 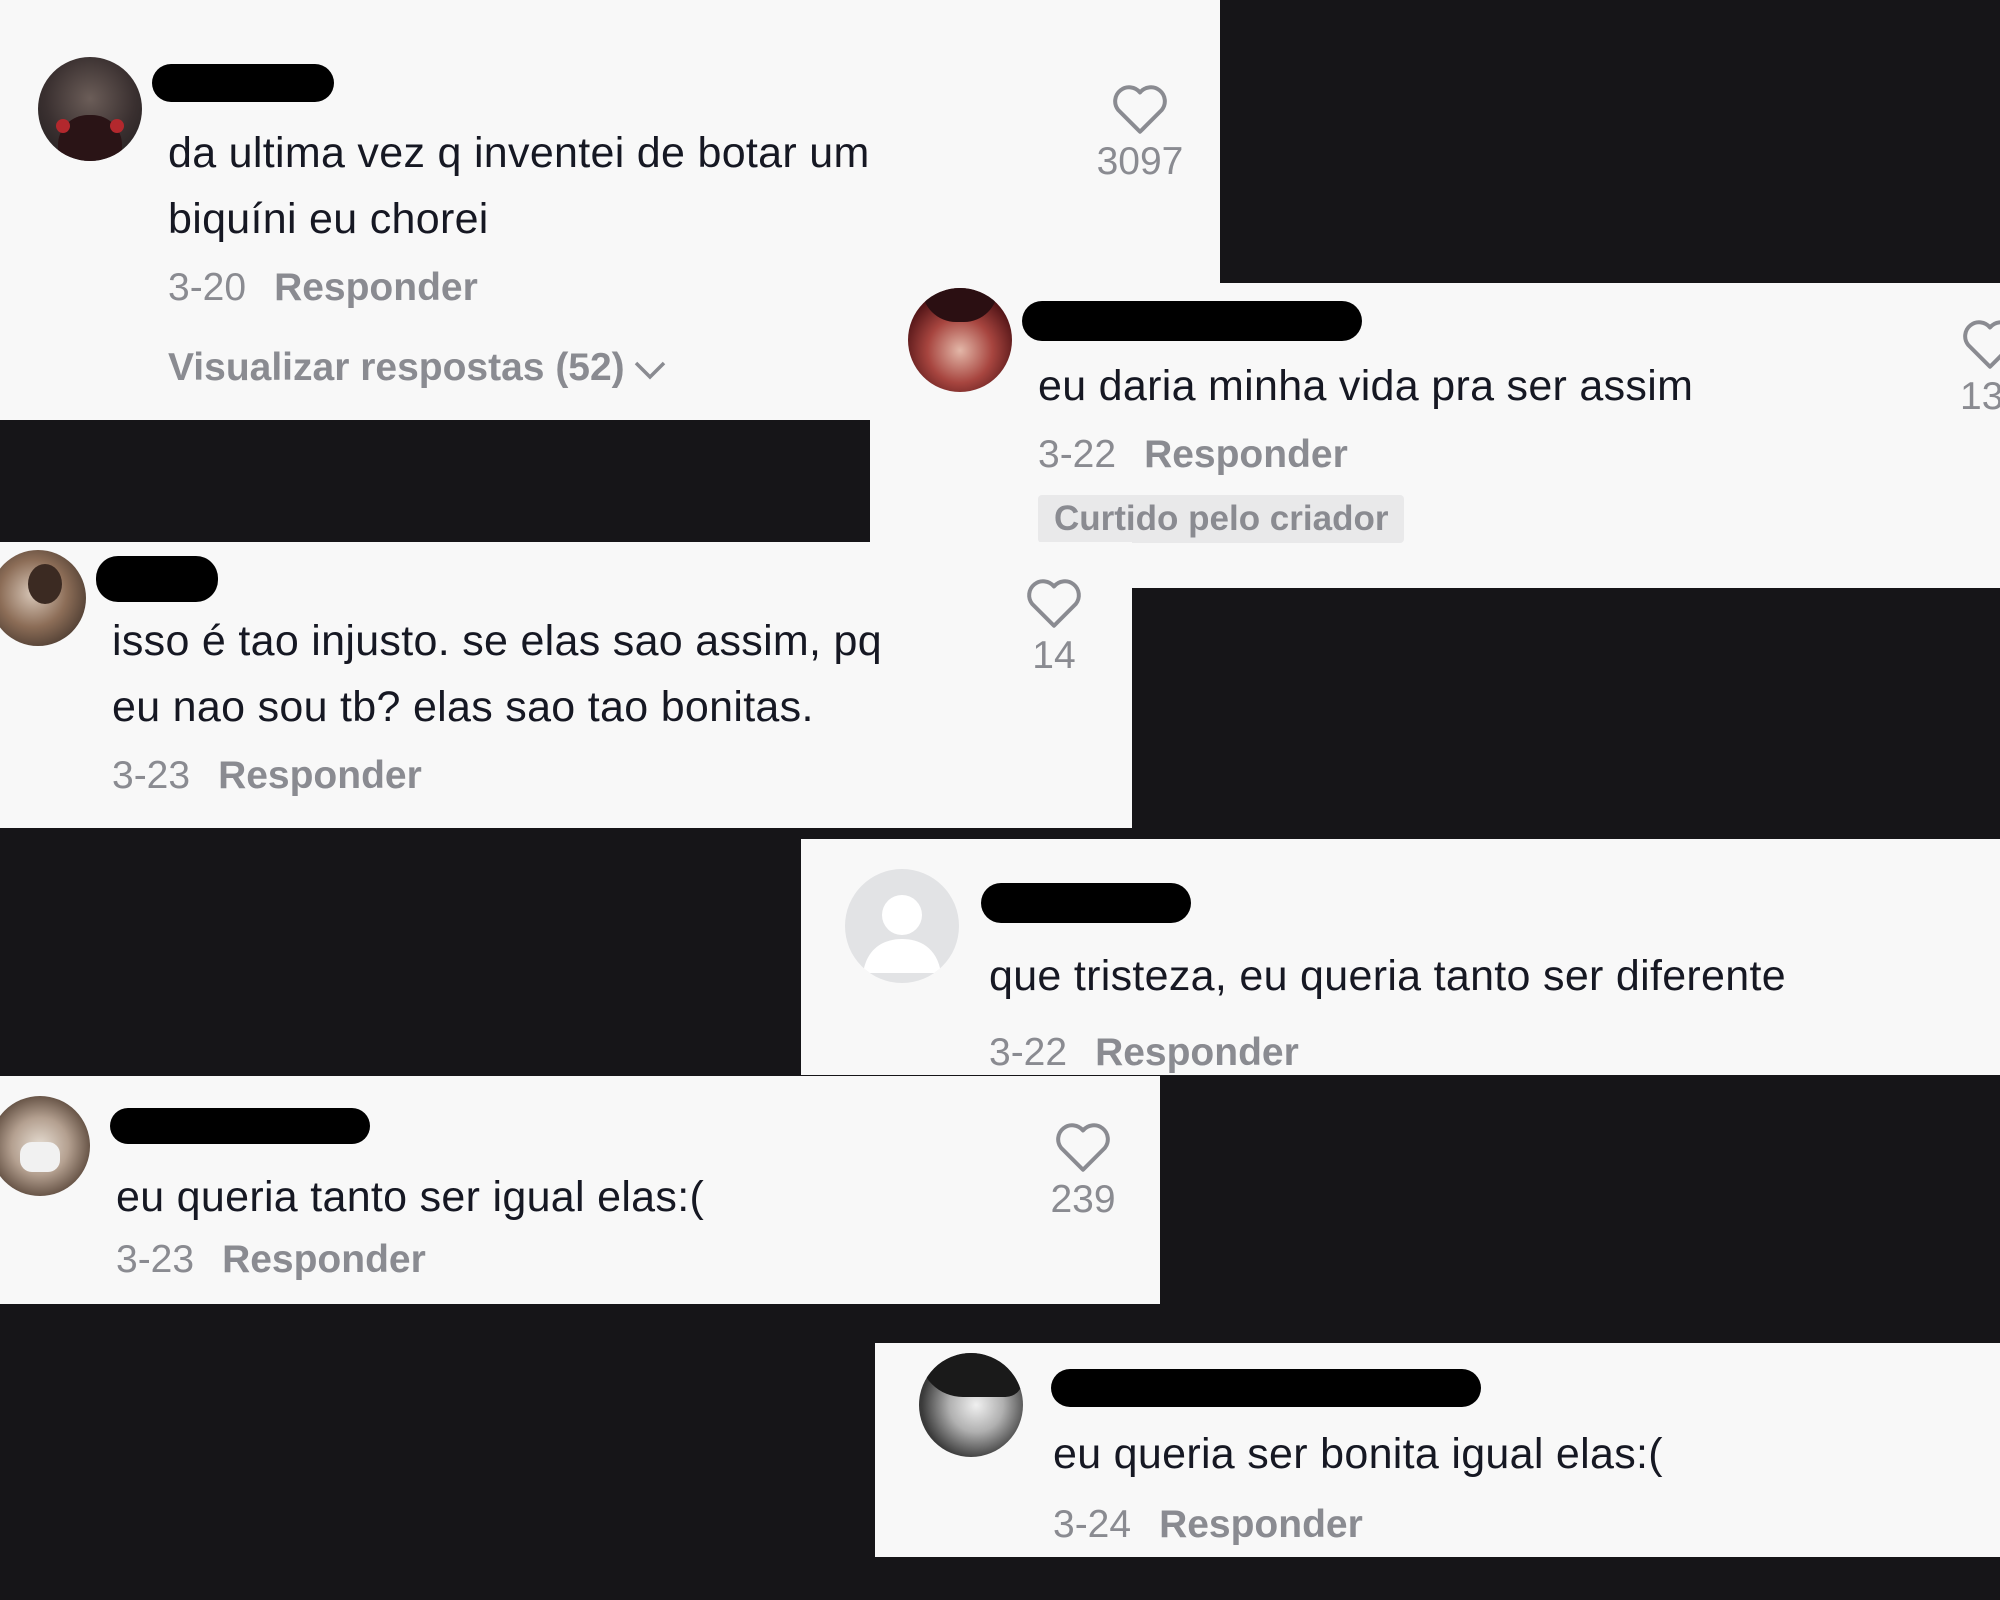 I want to click on like-count: 3097, so click(x=1140, y=161).